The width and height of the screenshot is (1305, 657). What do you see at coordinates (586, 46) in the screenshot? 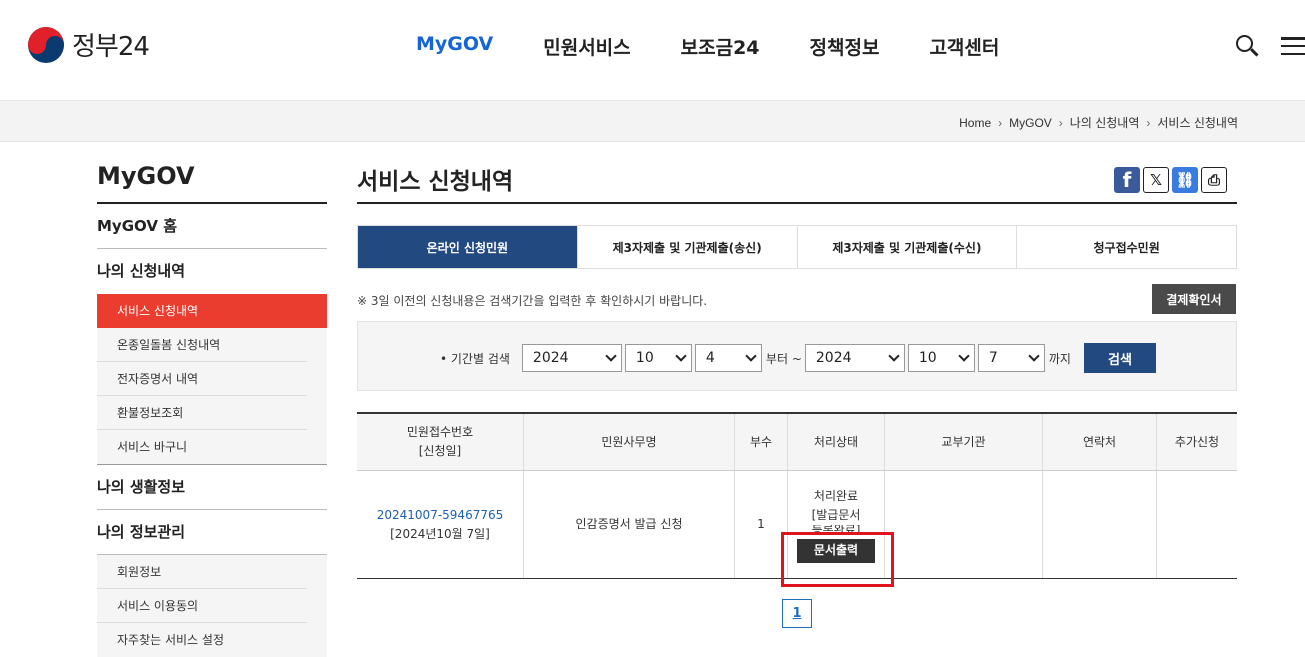
I see `nav-civil-service: 민원서비스` at bounding box center [586, 46].